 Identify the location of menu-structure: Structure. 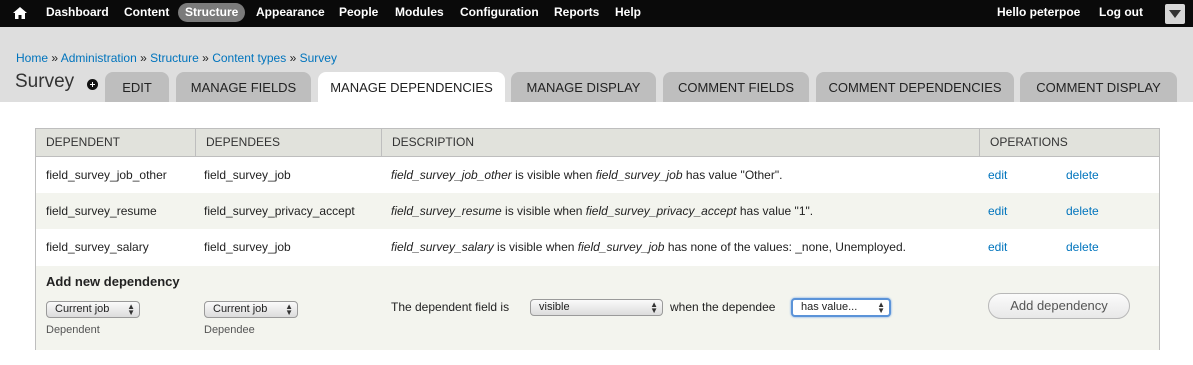
(212, 12).